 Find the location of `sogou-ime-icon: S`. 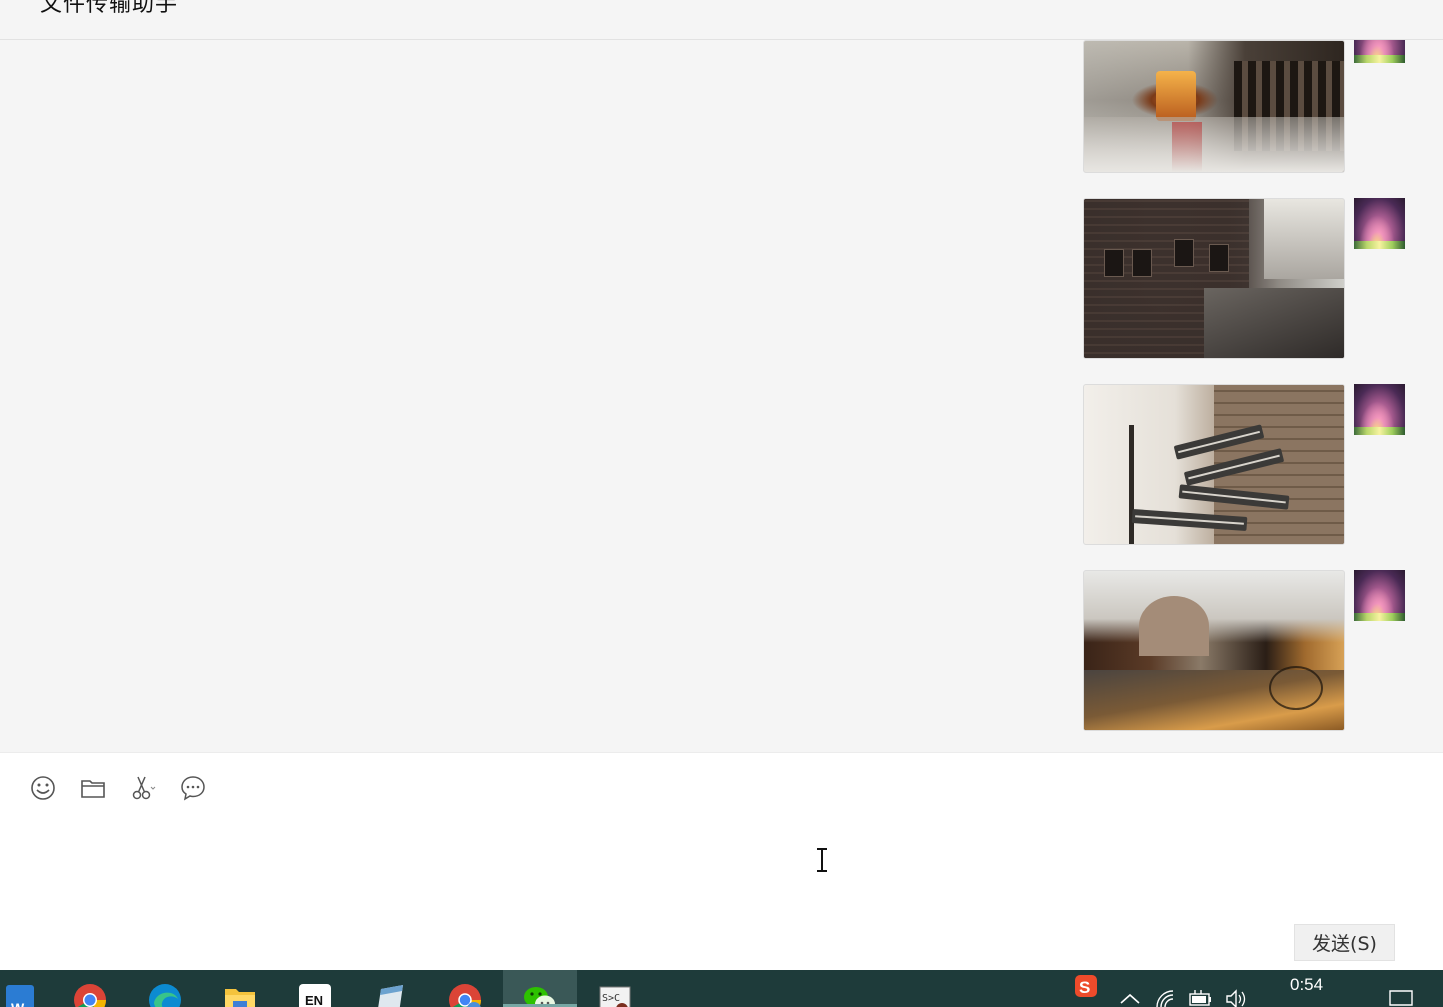

sogou-ime-icon: S is located at coordinates (1086, 986).